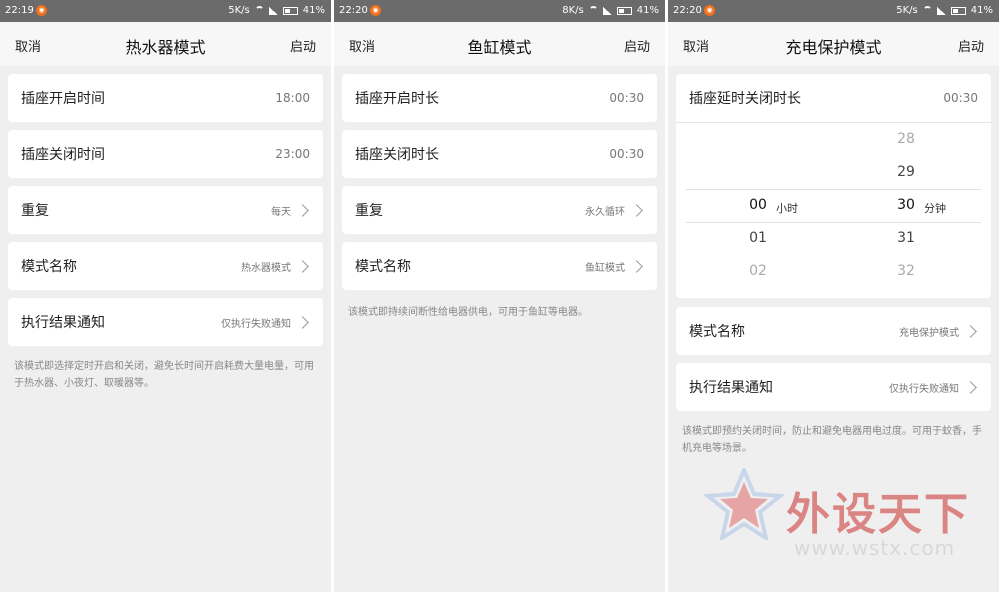 This screenshot has width=1000, height=592. Describe the element at coordinates (165, 98) in the screenshot. I see `setting-row-on-time: 插座开启时间 18:00` at that location.